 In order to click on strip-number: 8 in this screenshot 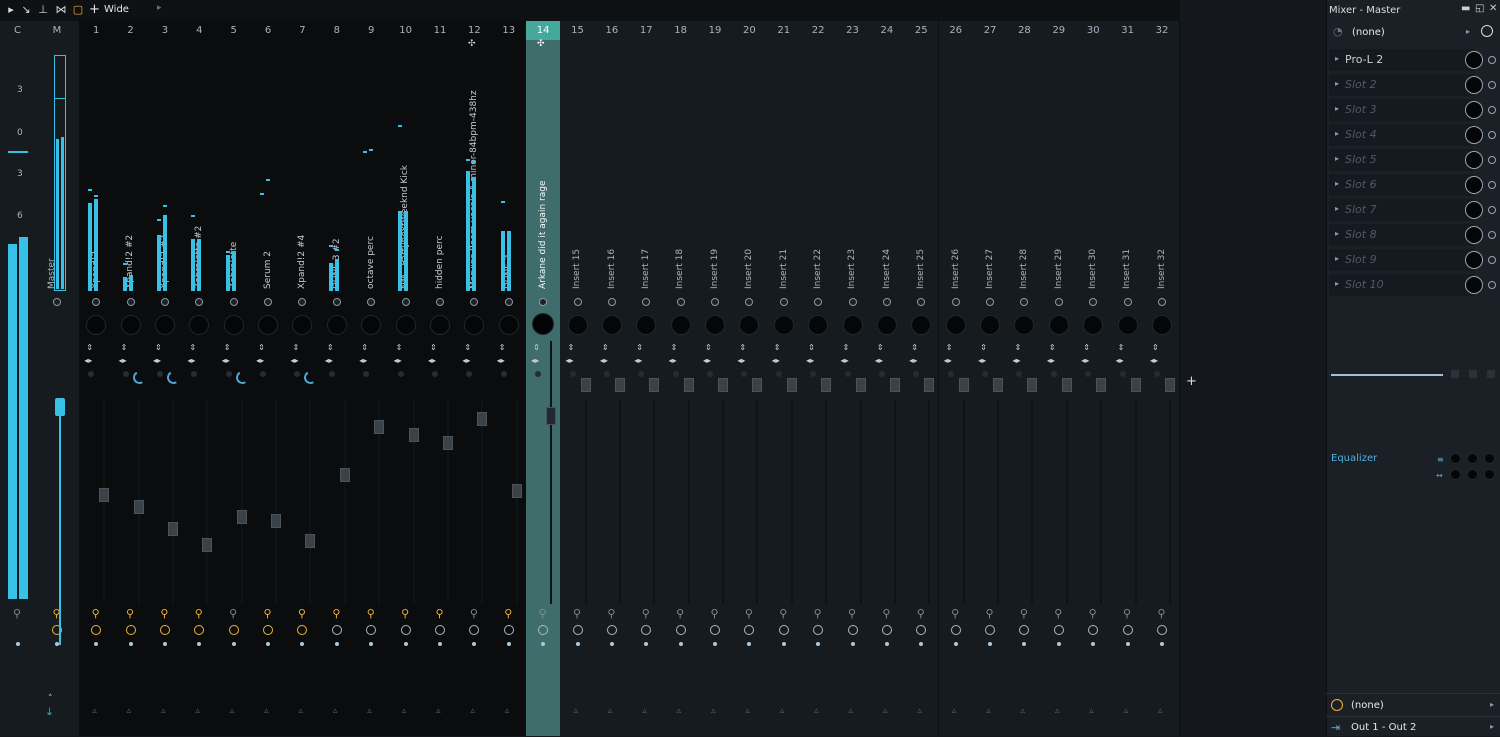, I will do `click(337, 30)`.